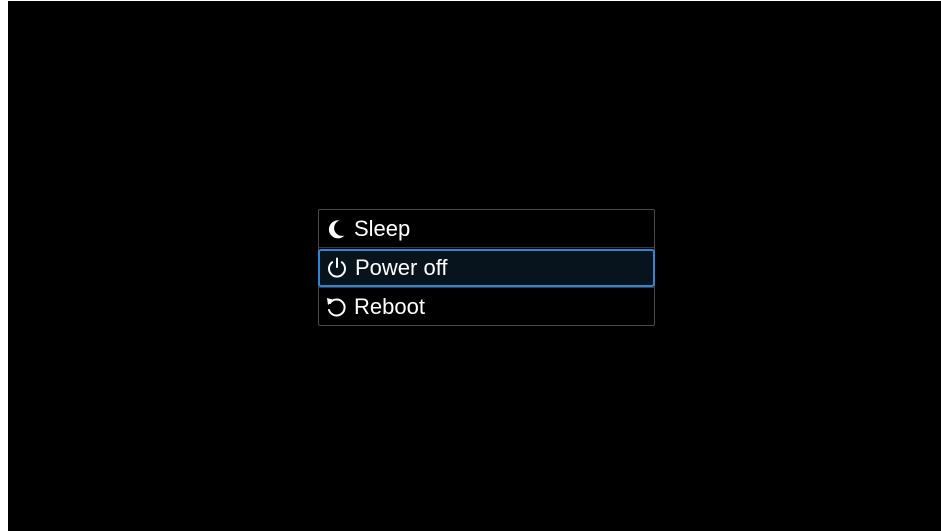  I want to click on menu-item-label: Power off, so click(401, 267).